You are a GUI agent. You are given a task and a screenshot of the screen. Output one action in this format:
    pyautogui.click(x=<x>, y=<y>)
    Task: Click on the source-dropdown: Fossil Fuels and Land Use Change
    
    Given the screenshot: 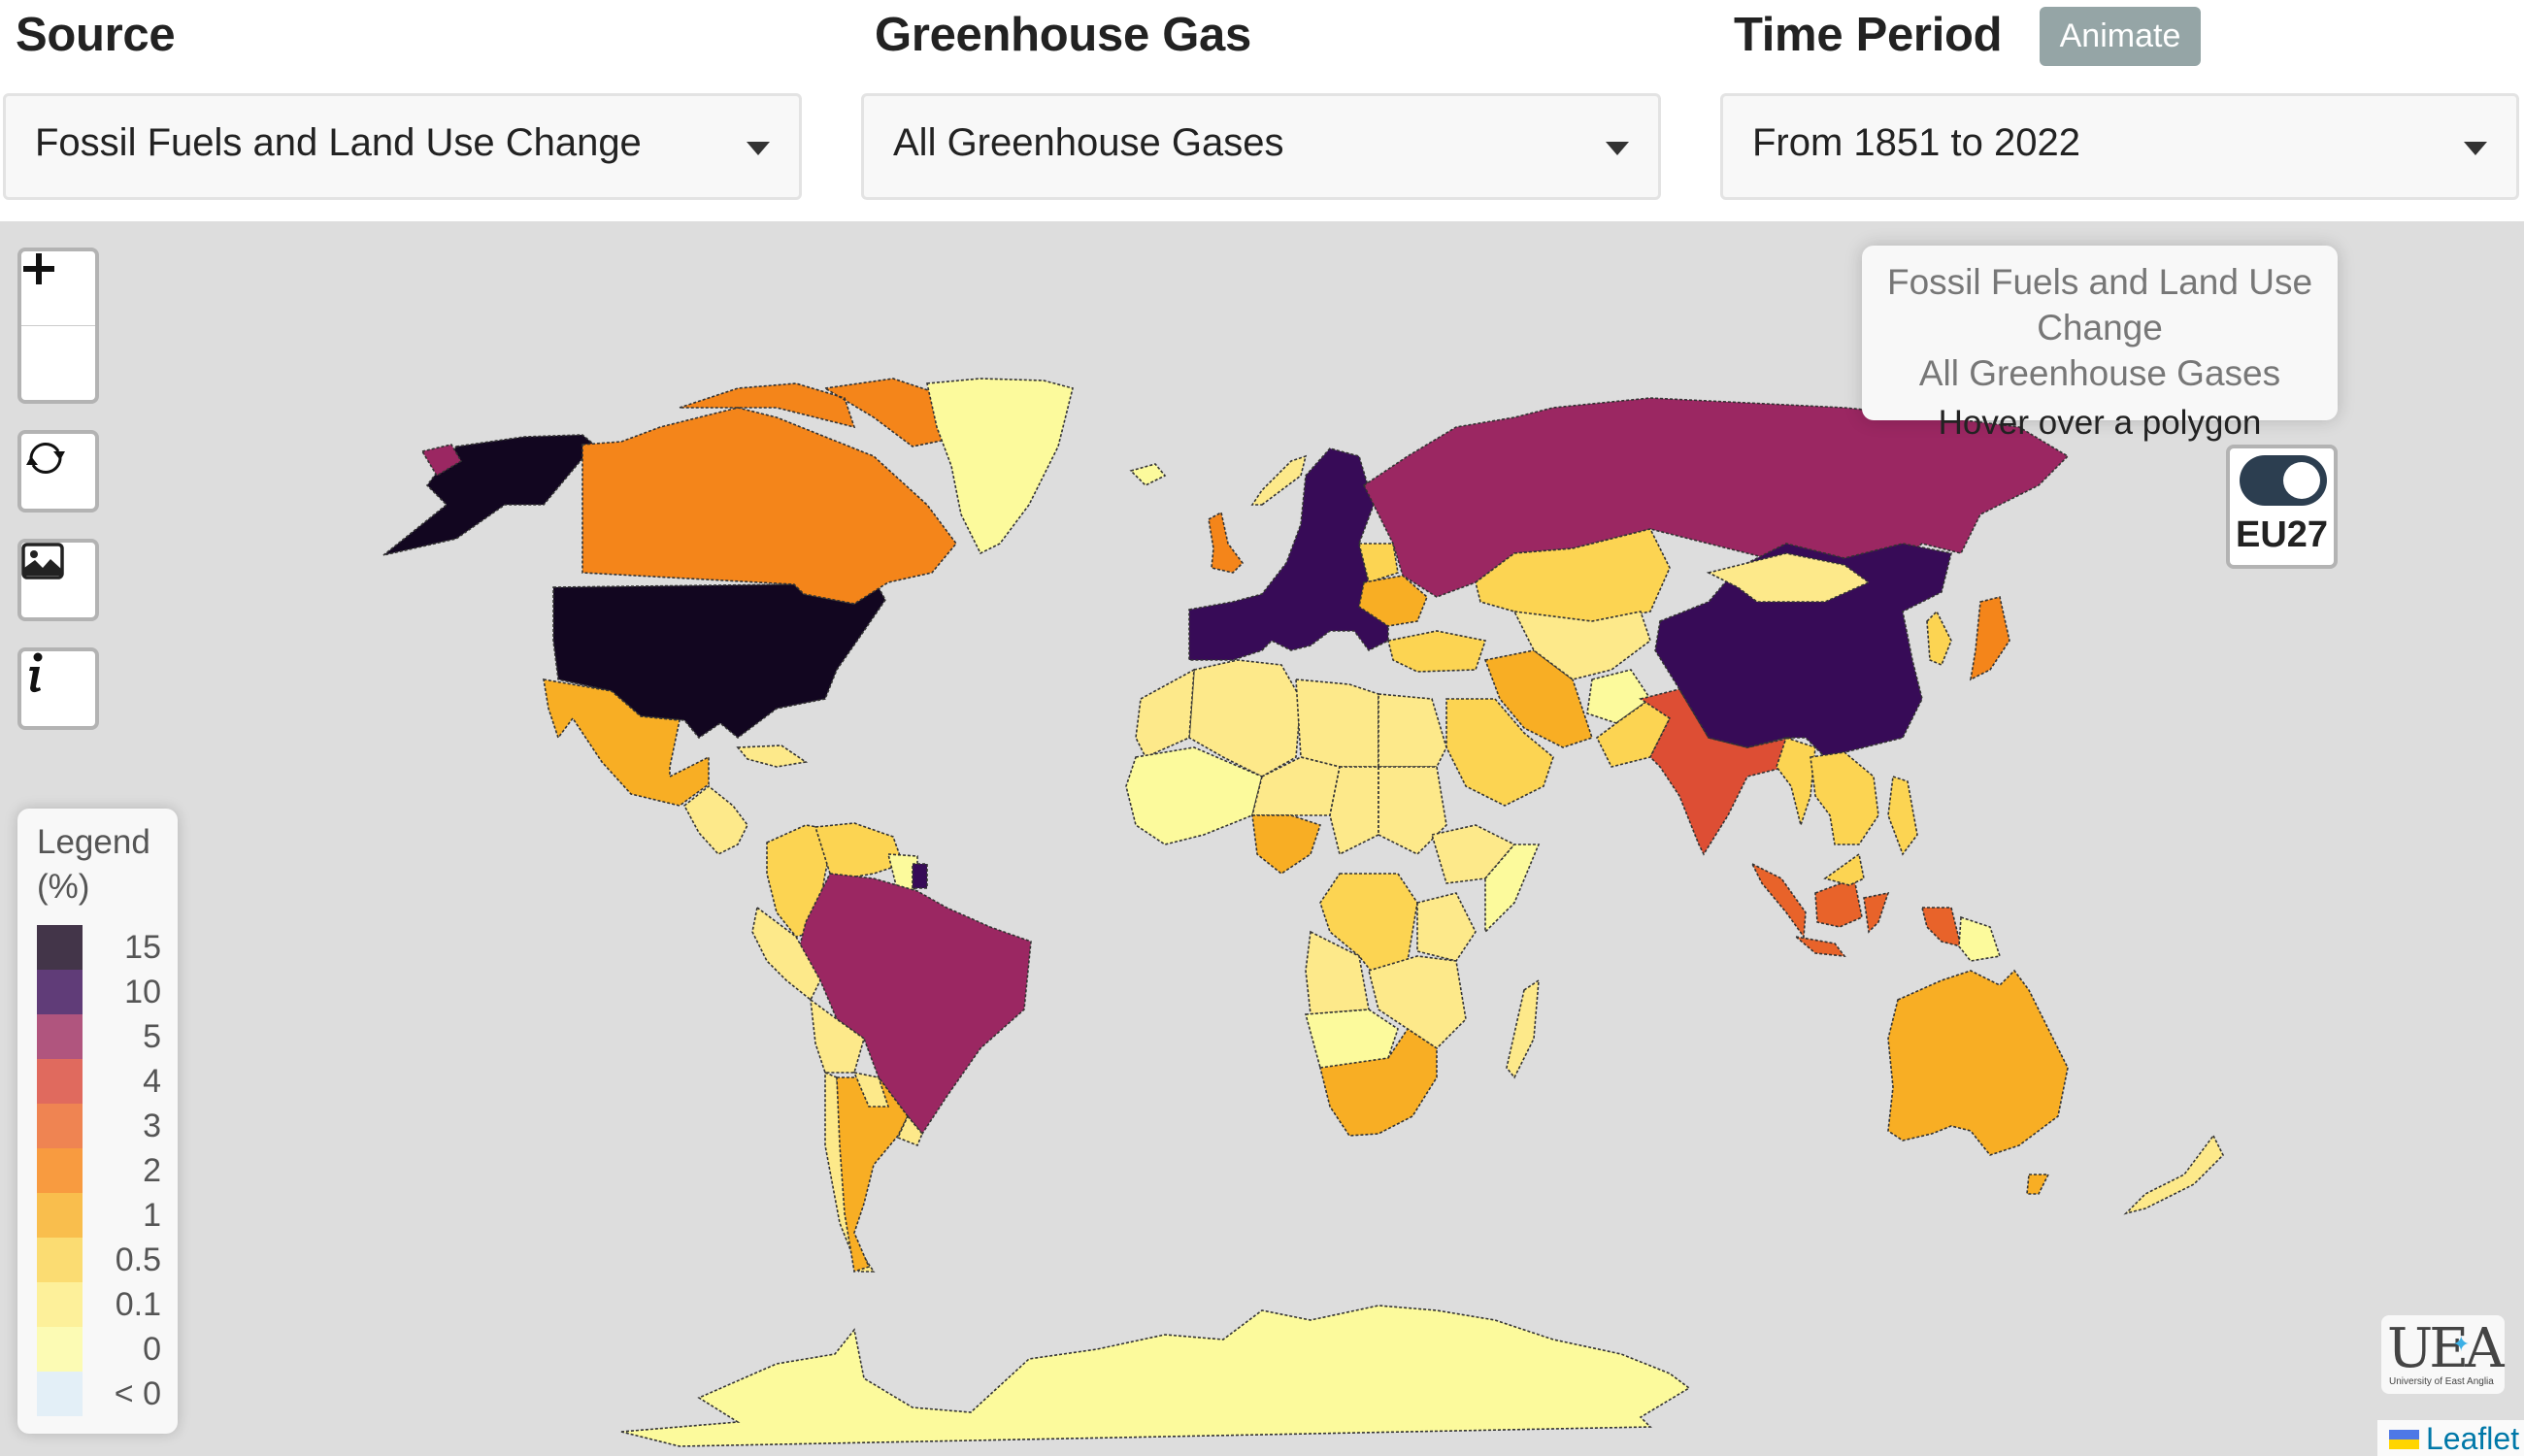 What is the action you would take?
    pyautogui.click(x=402, y=146)
    